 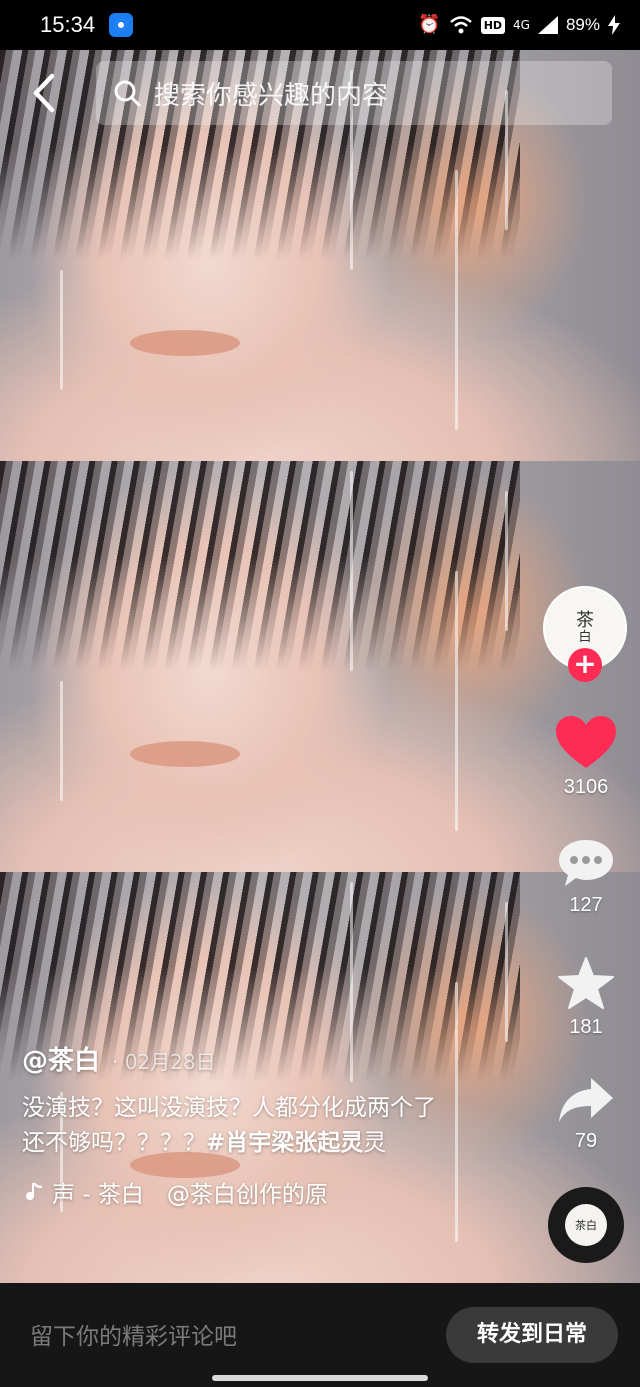 What do you see at coordinates (532, 1335) in the screenshot?
I see `share-to-daily-button: 转发到日常` at bounding box center [532, 1335].